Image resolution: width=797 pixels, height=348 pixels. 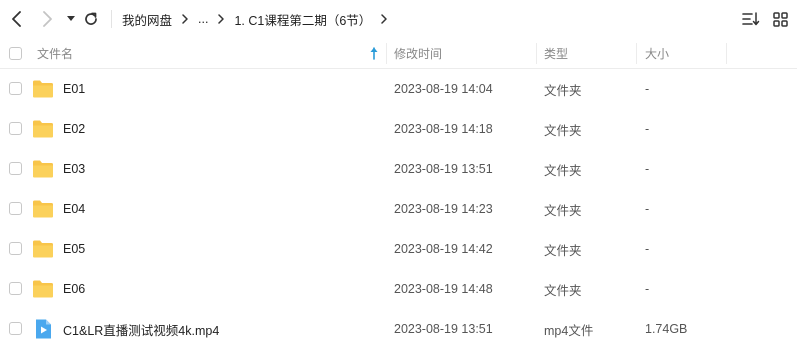 I want to click on file-name: E06, so click(x=74, y=289).